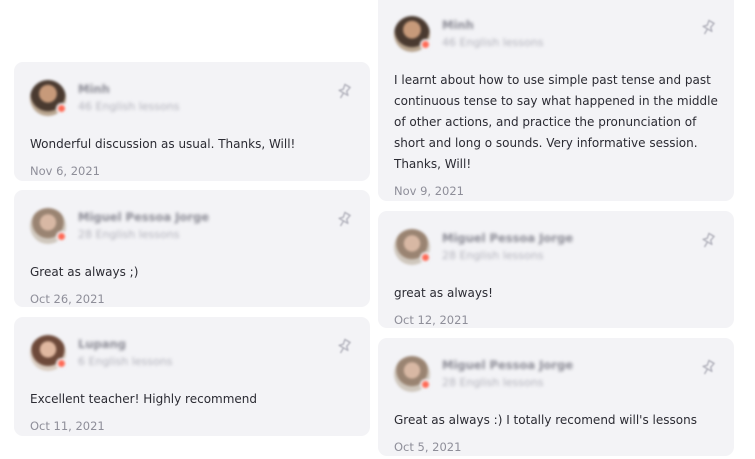  What do you see at coordinates (429, 191) in the screenshot?
I see `review-date: Nov 9, 2021` at bounding box center [429, 191].